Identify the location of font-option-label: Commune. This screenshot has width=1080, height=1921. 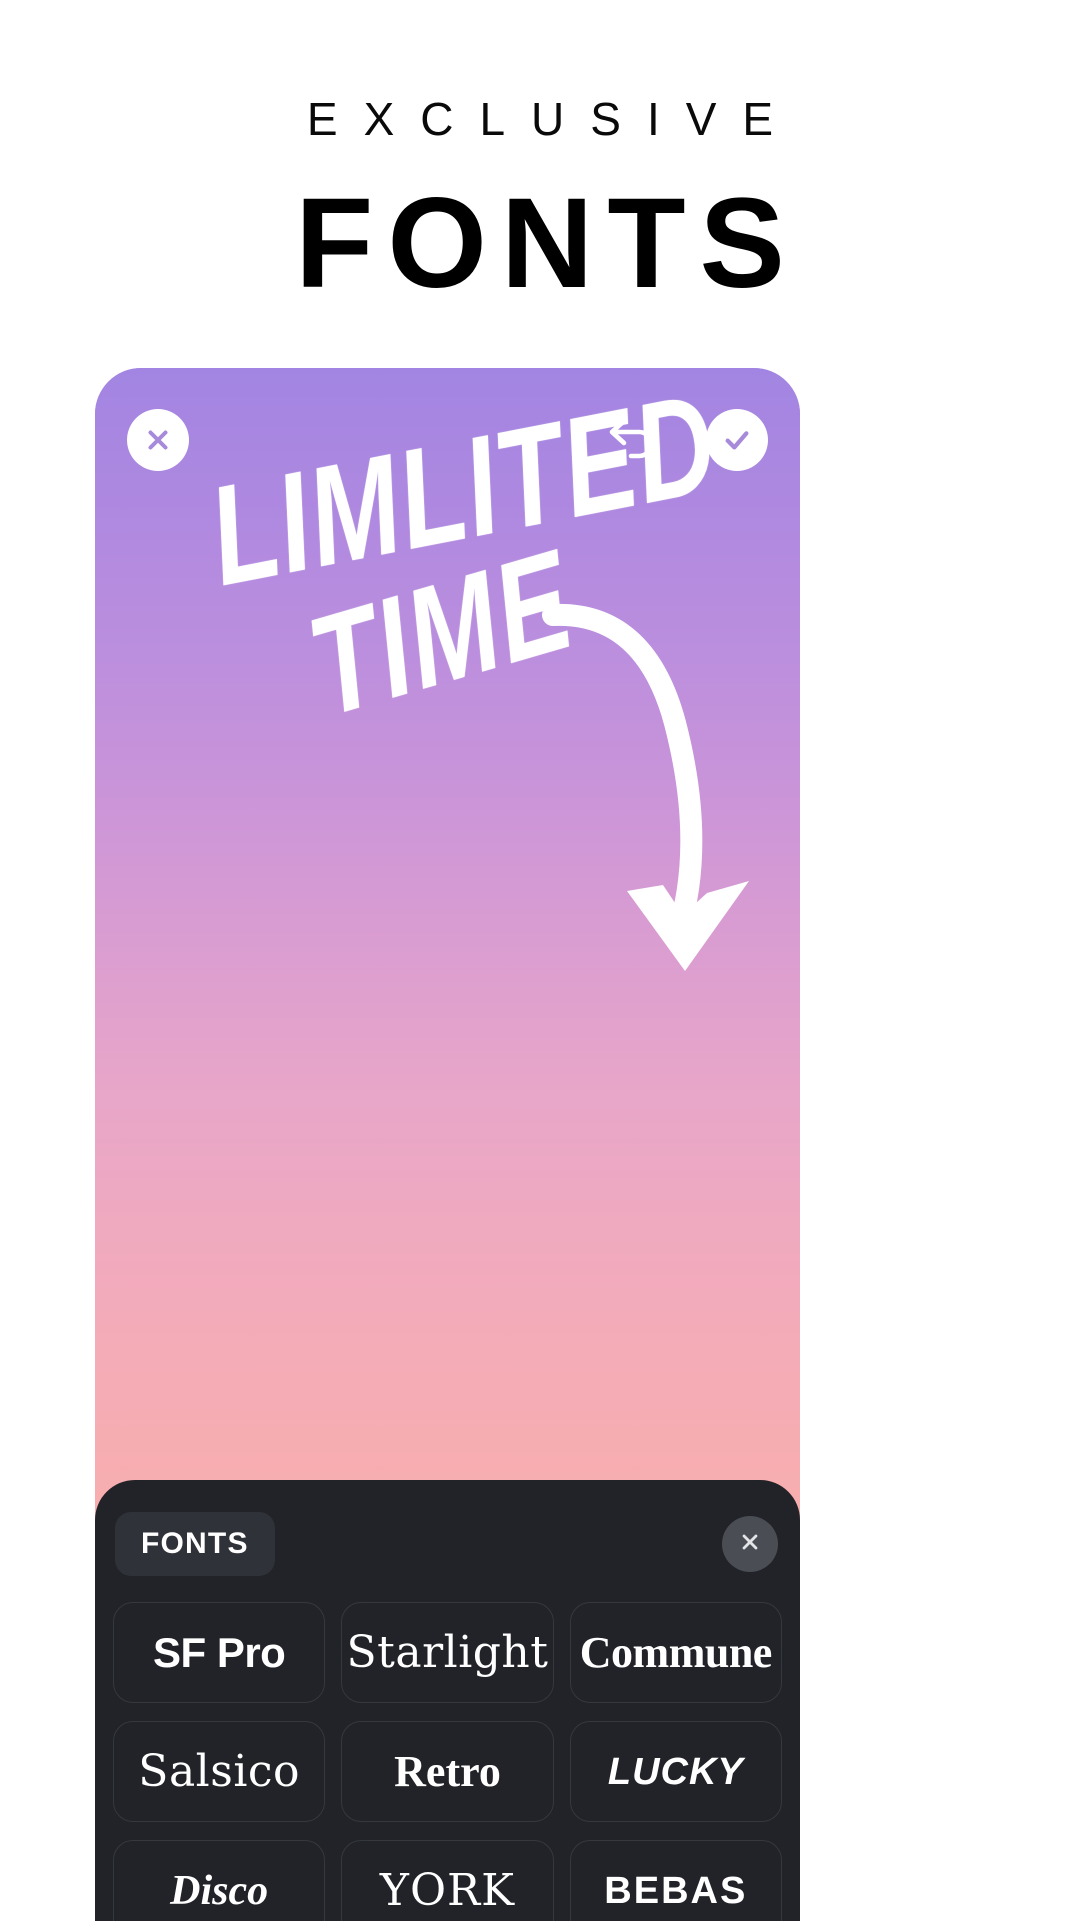
(676, 1652).